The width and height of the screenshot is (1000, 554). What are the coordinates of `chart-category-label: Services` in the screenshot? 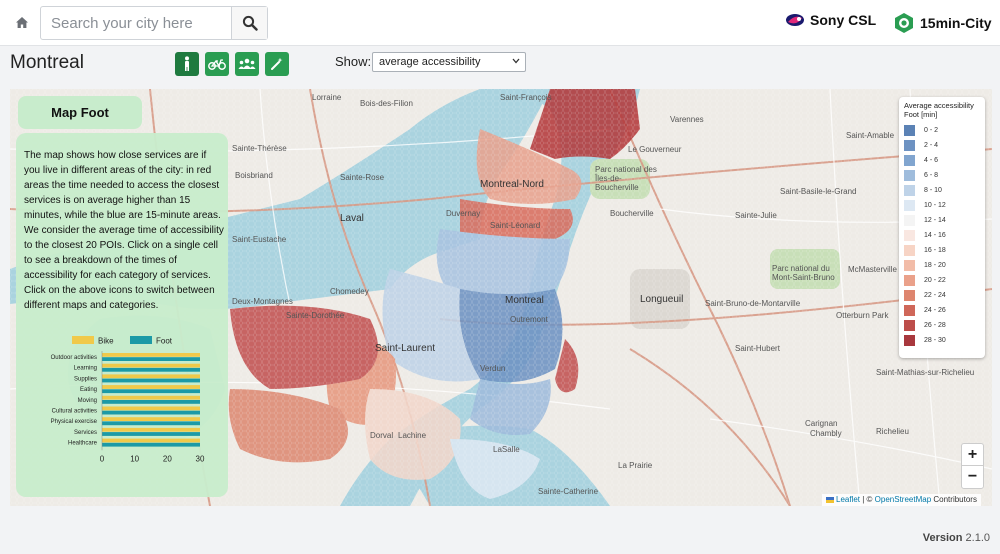 It's located at (85, 433).